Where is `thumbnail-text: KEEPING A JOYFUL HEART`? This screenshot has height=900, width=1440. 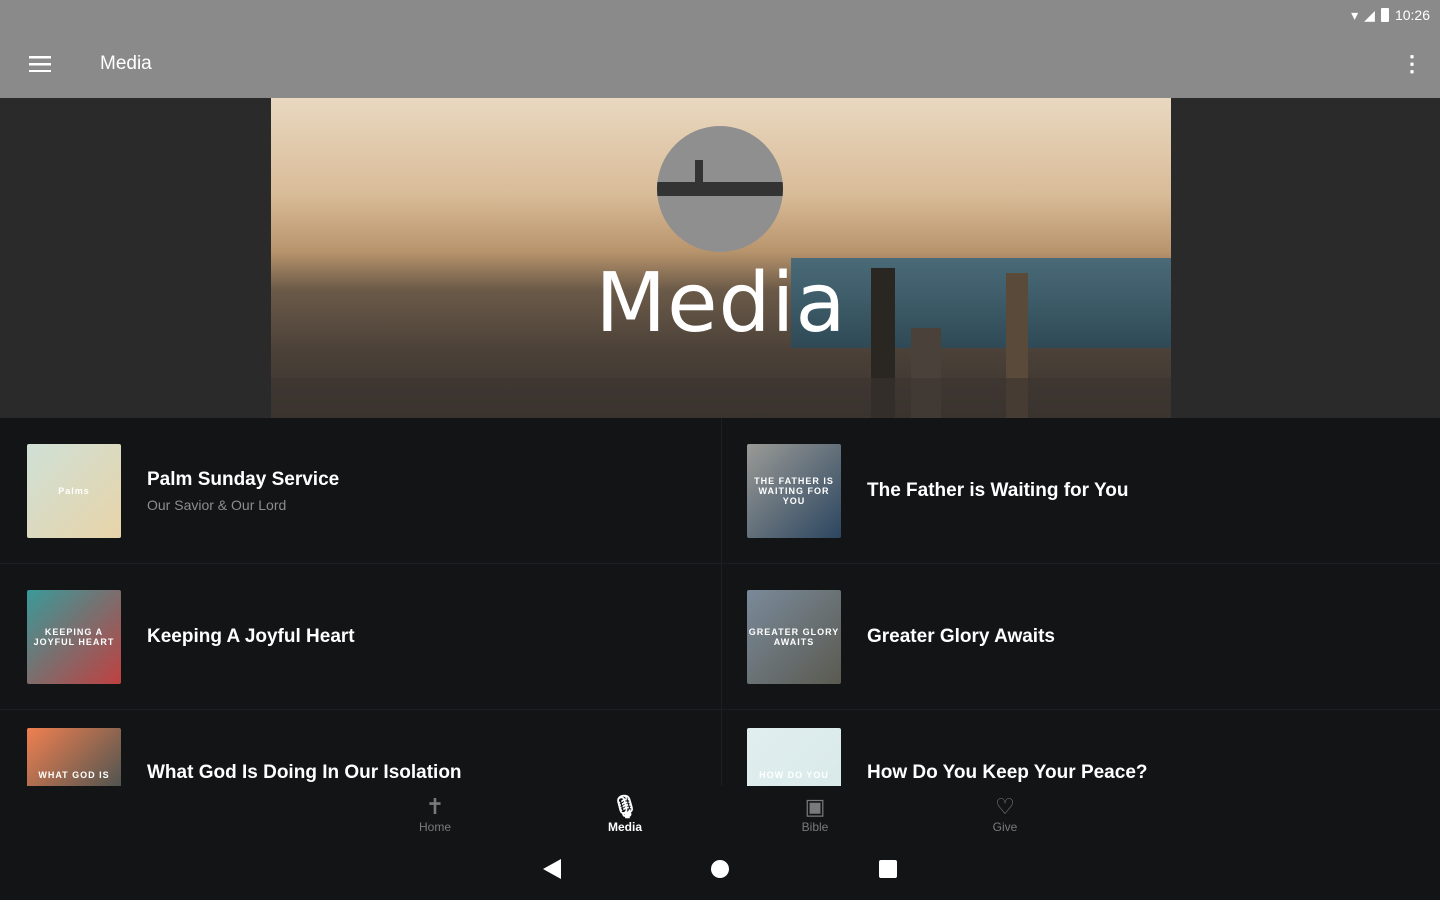 thumbnail-text: KEEPING A JOYFUL HEART is located at coordinates (74, 636).